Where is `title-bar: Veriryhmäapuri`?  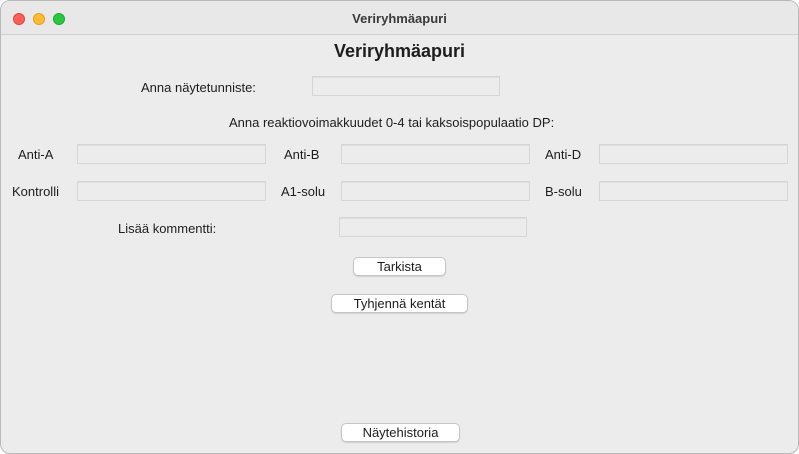 title-bar: Veriryhmäapuri is located at coordinates (399, 18).